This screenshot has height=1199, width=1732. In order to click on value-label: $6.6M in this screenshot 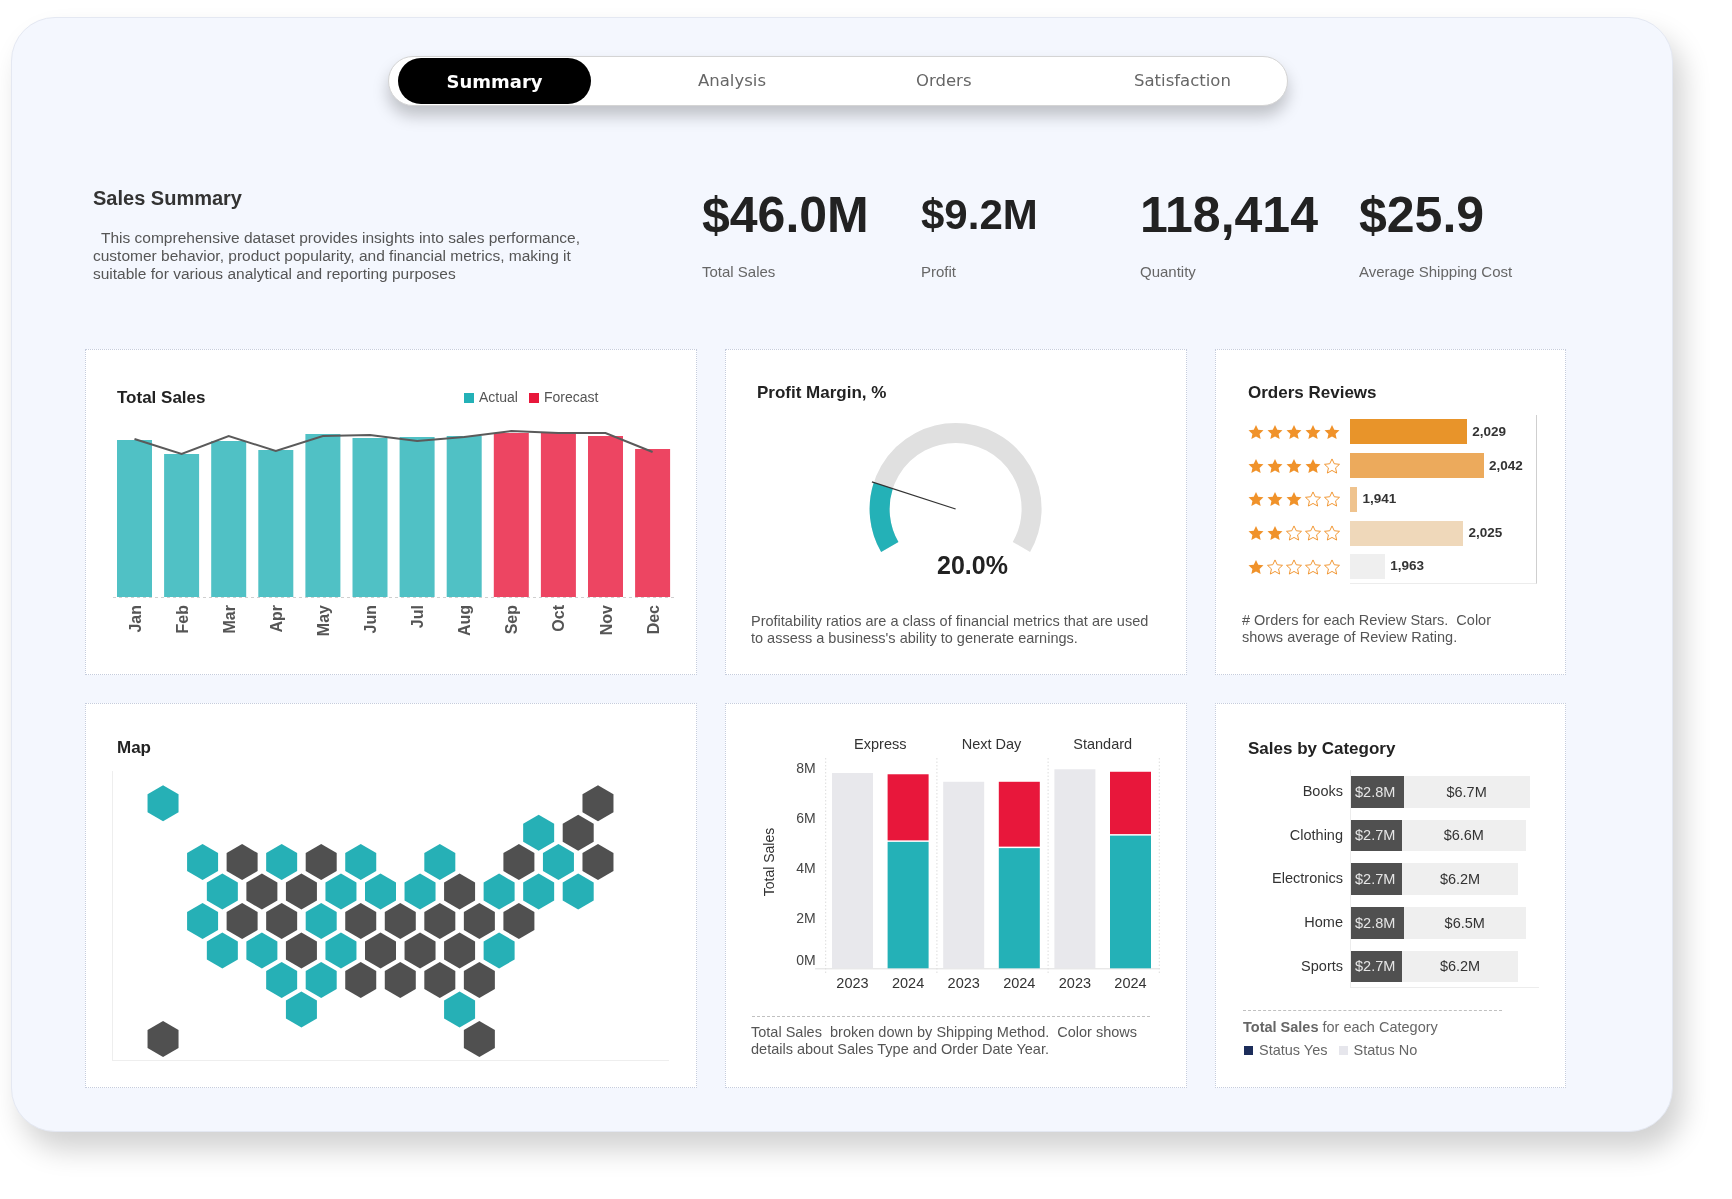, I will do `click(1463, 835)`.